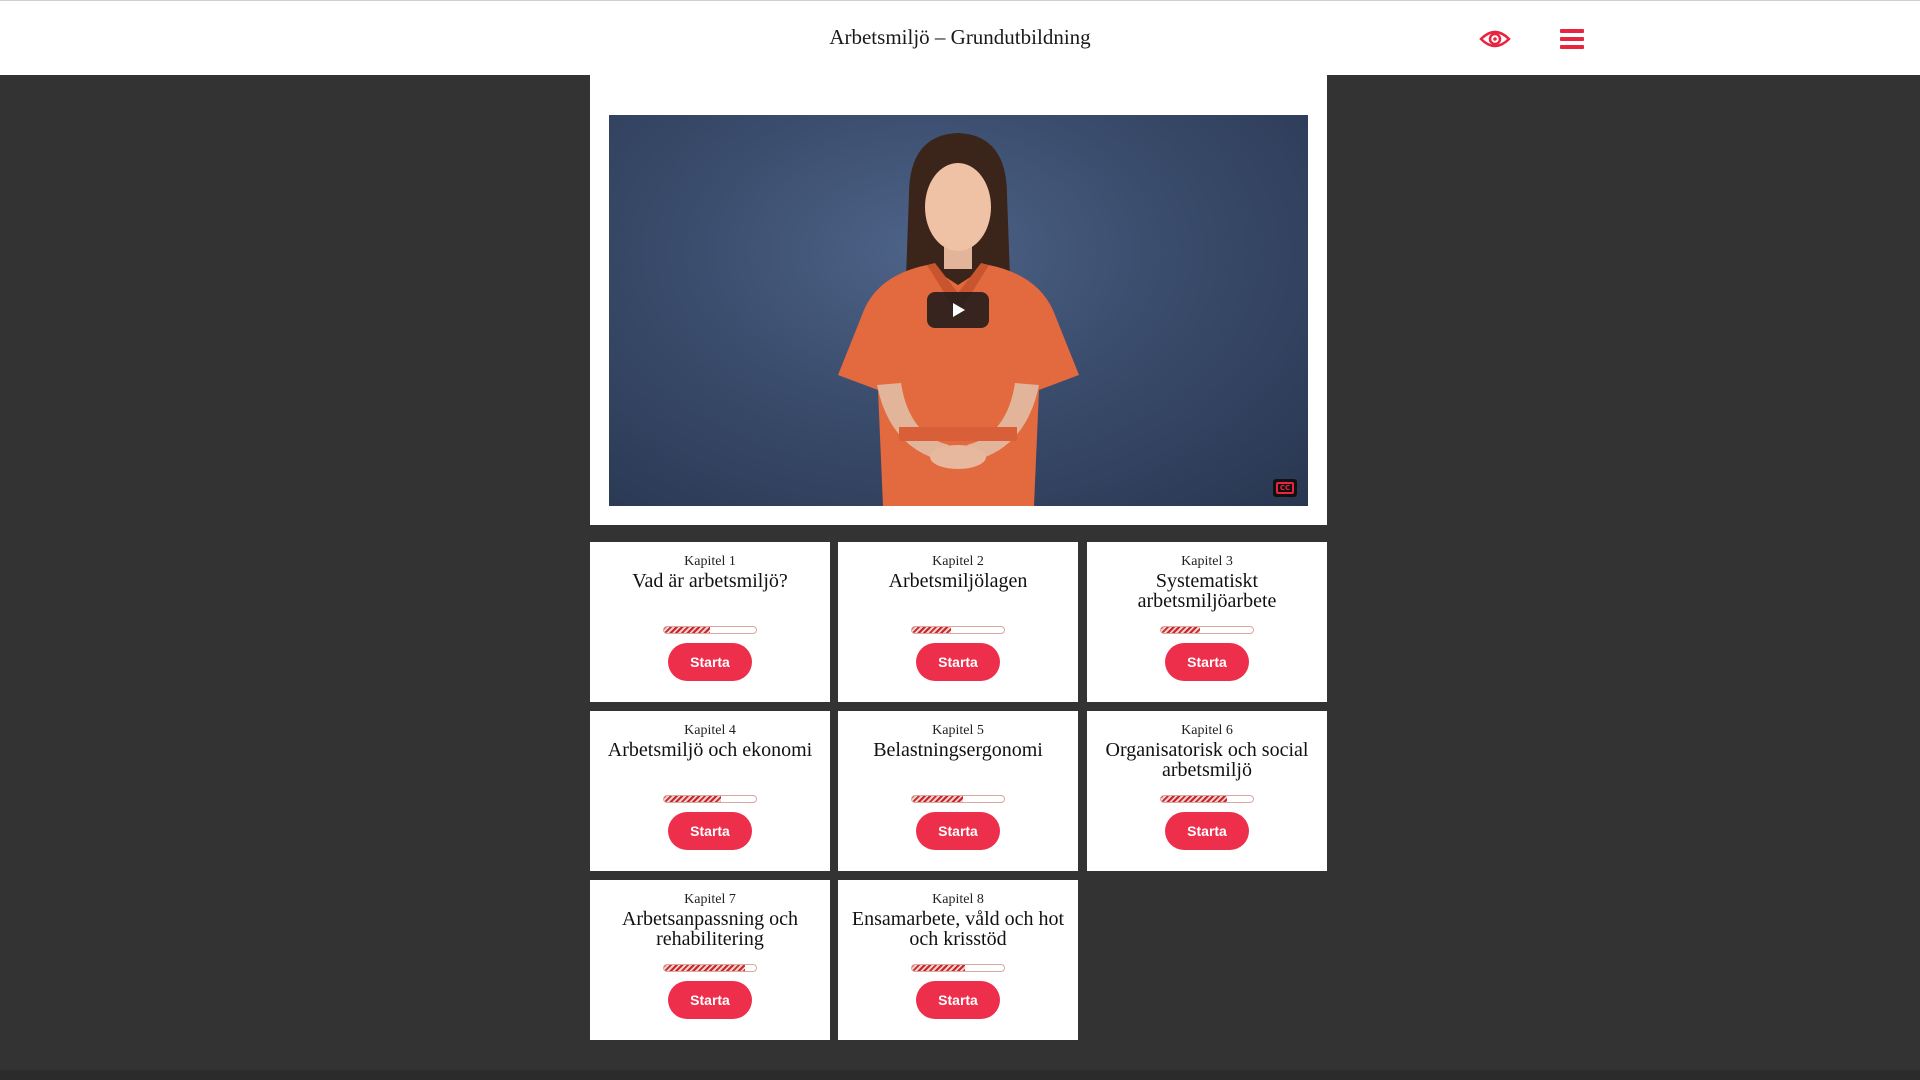  I want to click on play-button, so click(958, 310).